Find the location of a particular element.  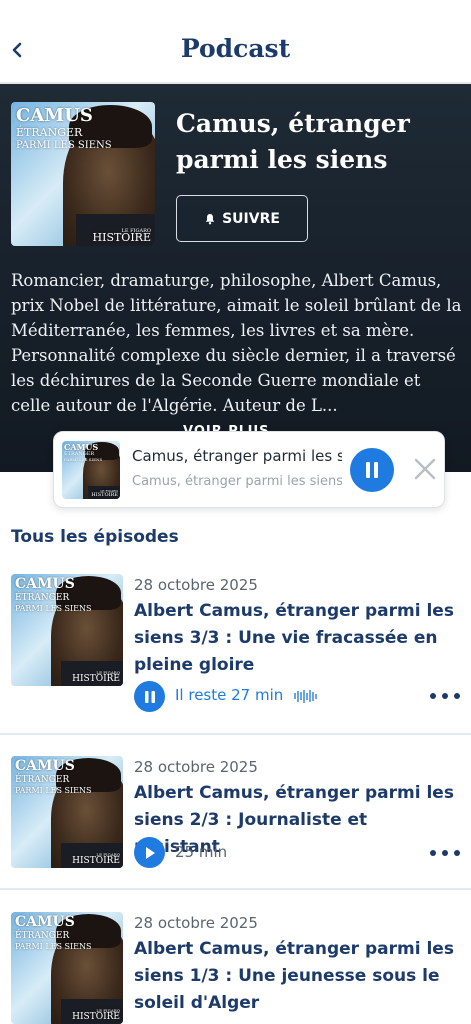

episode-duration: Il reste 27 min is located at coordinates (229, 695).